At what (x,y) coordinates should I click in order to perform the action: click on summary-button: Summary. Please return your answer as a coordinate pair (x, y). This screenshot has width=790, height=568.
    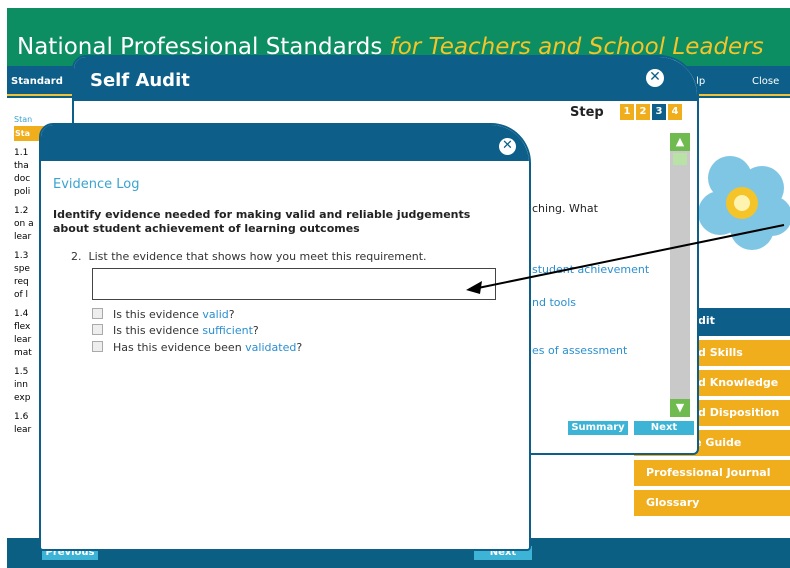
    Looking at the image, I should click on (598, 428).